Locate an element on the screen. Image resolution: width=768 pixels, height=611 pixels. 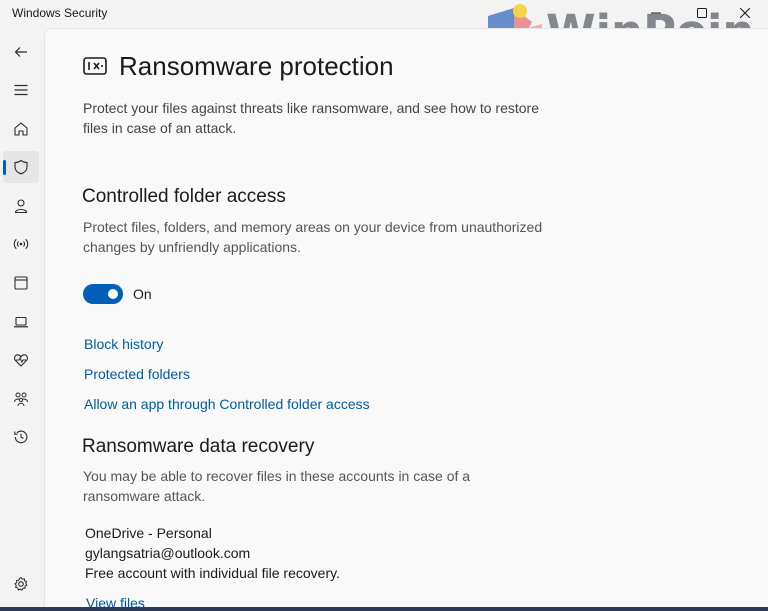
nav-item-virus-protection is located at coordinates (21, 167).